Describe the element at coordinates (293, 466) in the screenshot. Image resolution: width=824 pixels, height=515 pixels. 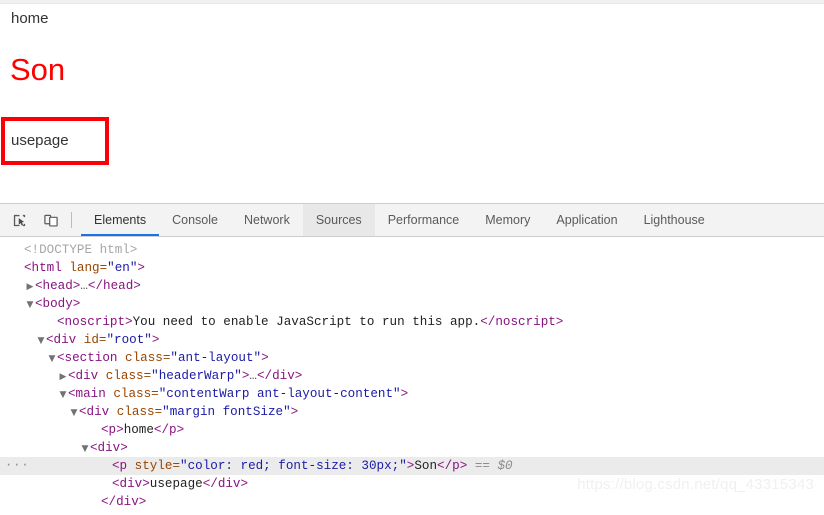
I see `attribute-value: "color: red; font-size: 30px;"` at that location.